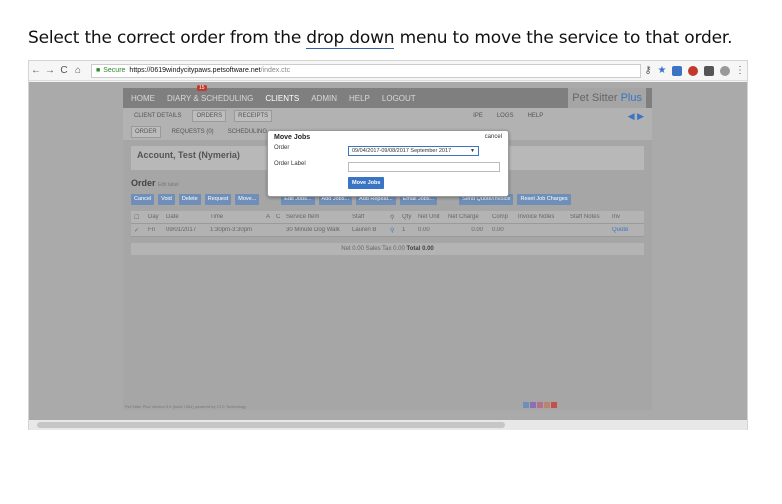 This screenshot has height=504, width=782. What do you see at coordinates (292, 137) in the screenshot?
I see `dialog-title: Move Jobs` at bounding box center [292, 137].